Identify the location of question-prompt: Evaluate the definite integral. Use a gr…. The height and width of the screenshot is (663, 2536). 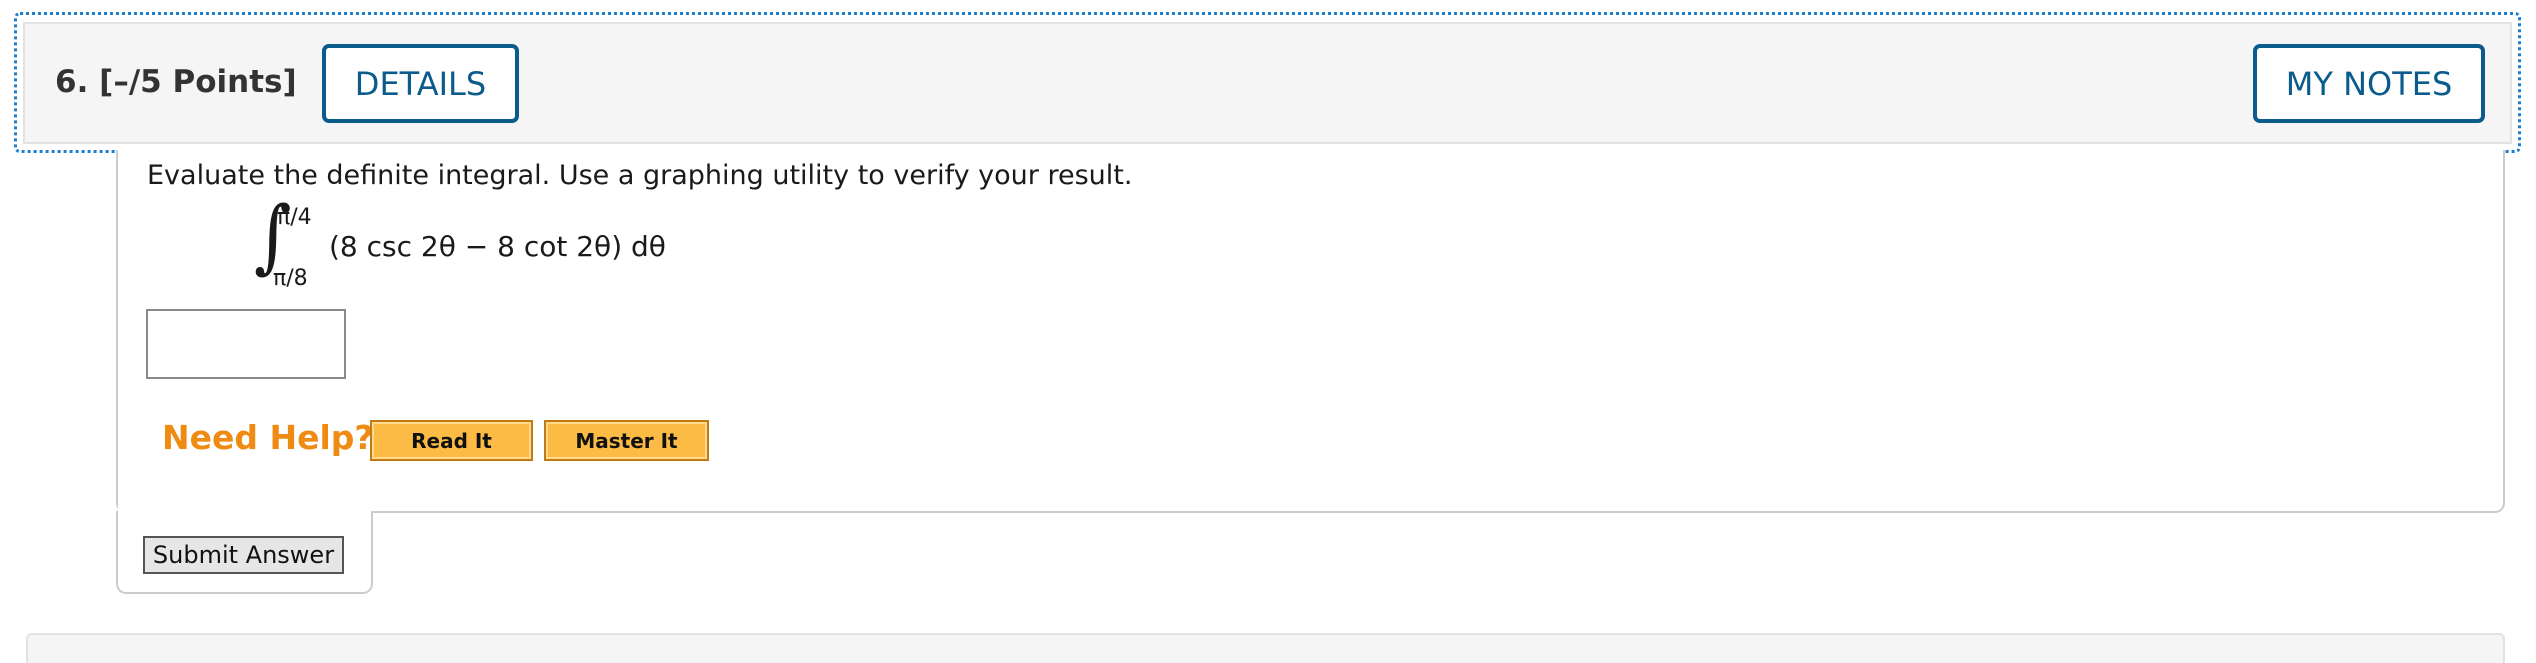
(640, 175).